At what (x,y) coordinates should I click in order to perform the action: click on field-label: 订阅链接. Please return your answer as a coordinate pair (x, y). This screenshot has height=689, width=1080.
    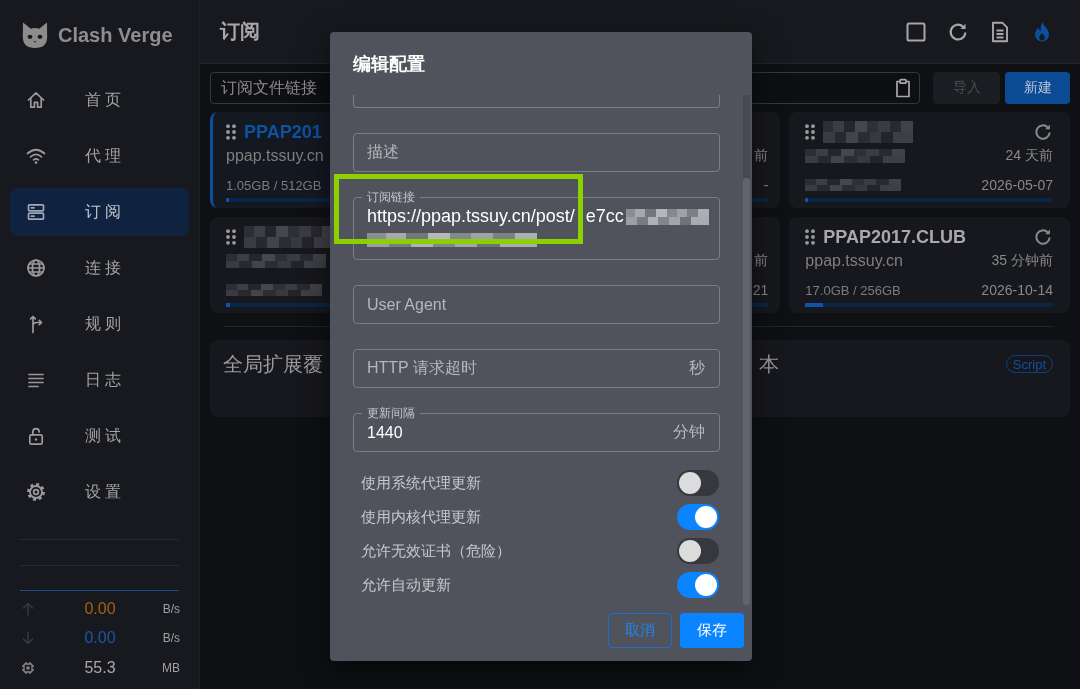
    Looking at the image, I should click on (391, 197).